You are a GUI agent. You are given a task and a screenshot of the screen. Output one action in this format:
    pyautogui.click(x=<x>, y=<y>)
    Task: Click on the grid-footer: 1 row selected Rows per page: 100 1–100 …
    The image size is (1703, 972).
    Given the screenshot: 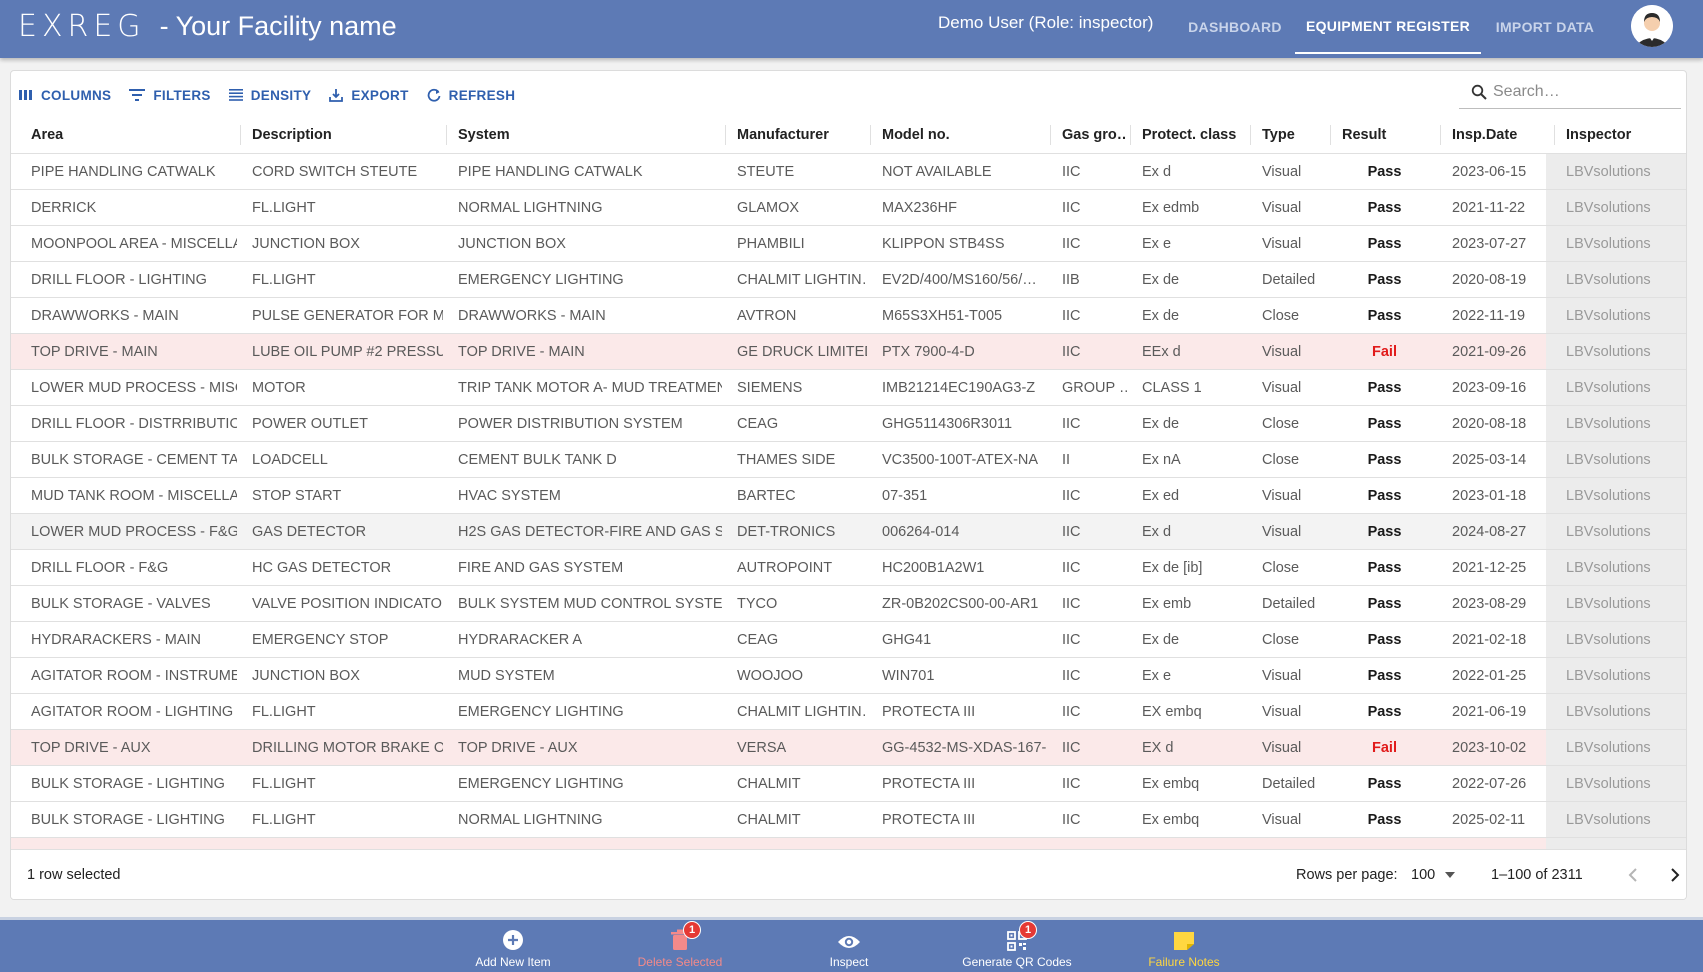 What is the action you would take?
    pyautogui.click(x=848, y=874)
    